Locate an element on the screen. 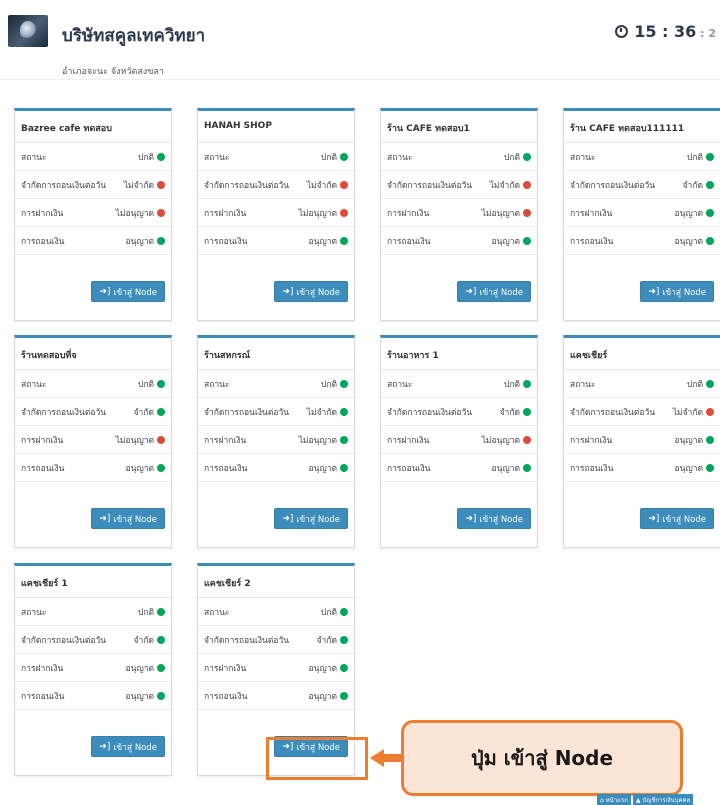 The width and height of the screenshot is (720, 805). footer-account-link: ▲ บัญชีการเงินบุคคล is located at coordinates (663, 799).